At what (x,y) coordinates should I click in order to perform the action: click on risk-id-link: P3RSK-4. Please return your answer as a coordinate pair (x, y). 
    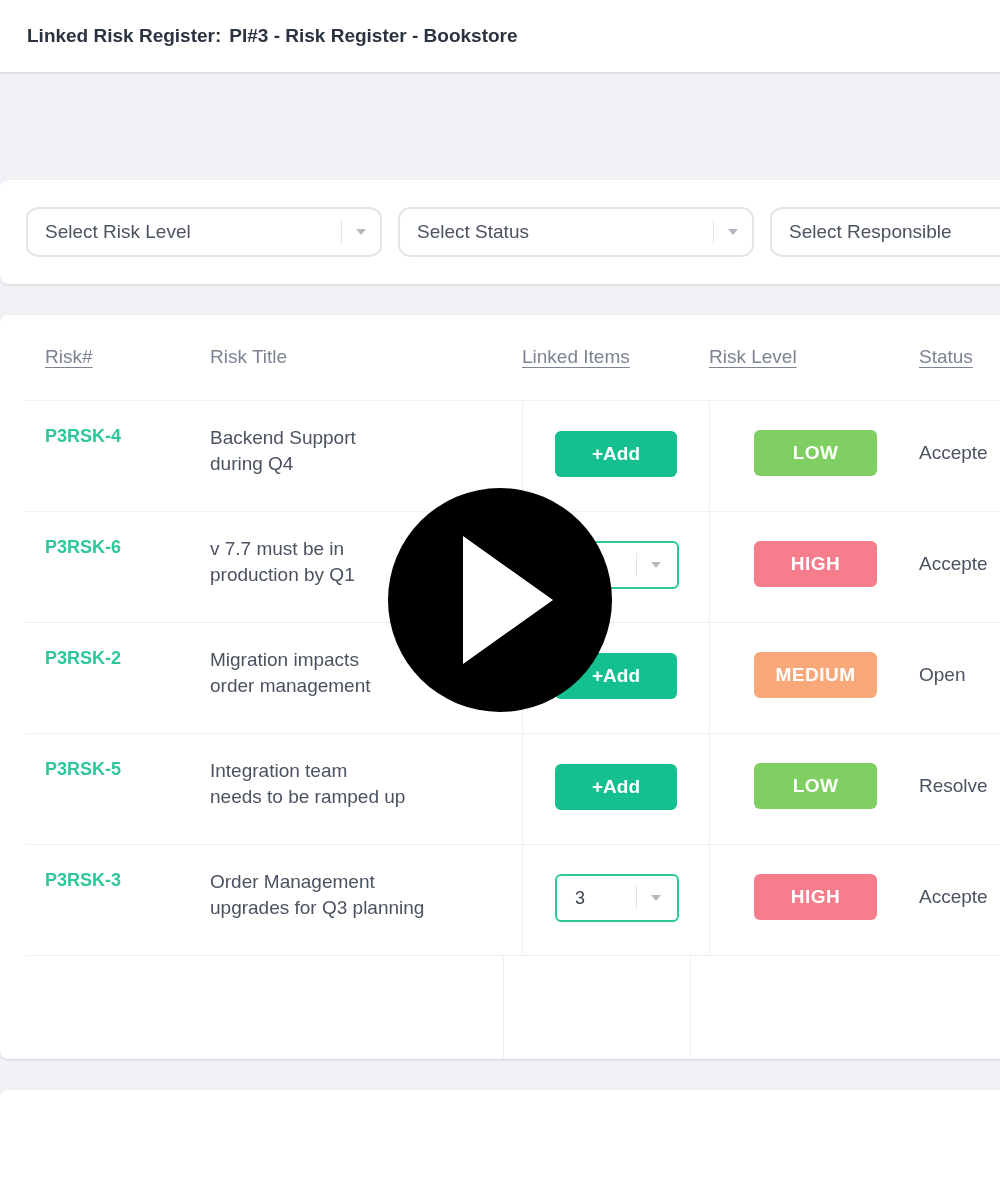
    Looking at the image, I should click on (83, 436).